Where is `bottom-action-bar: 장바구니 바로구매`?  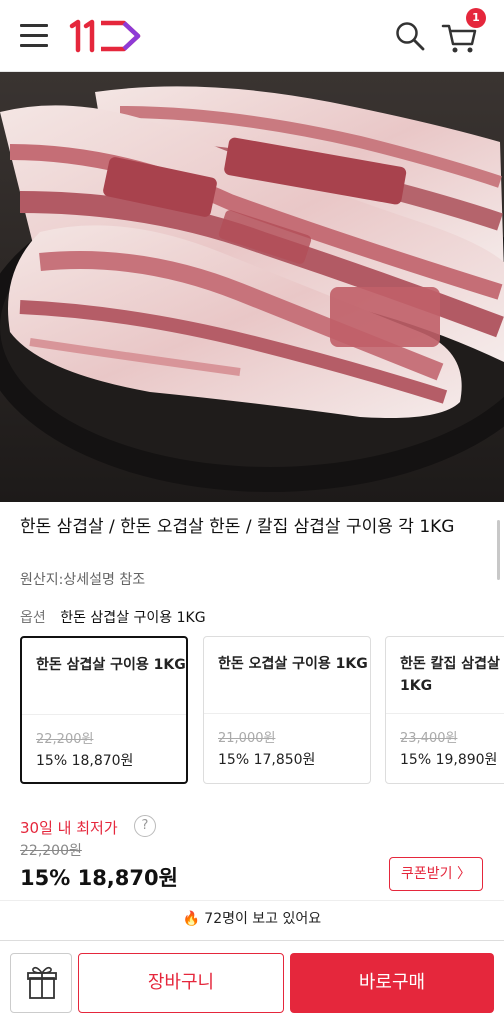 bottom-action-bar: 장바구니 바로구매 is located at coordinates (252, 982).